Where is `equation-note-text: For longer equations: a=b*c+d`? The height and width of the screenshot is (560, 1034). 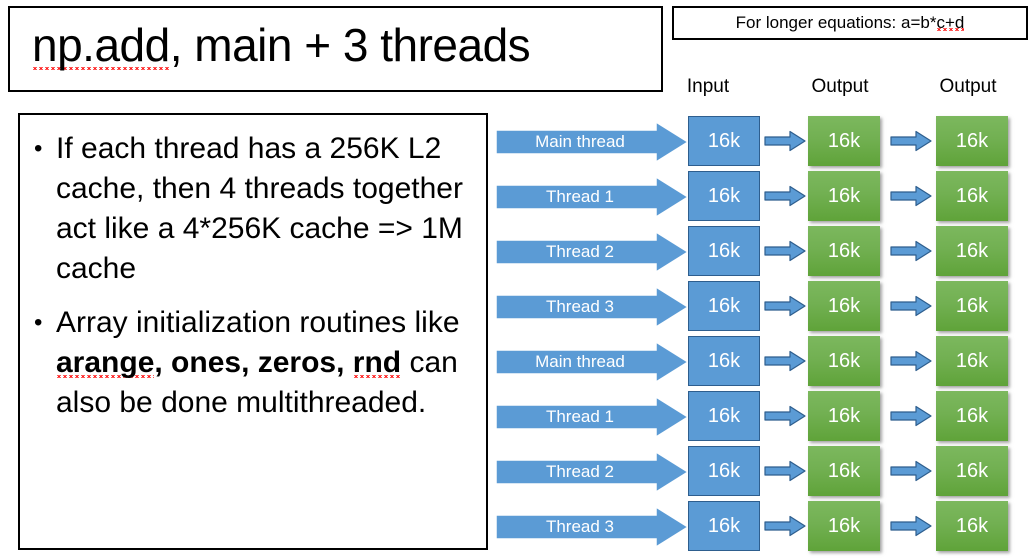
equation-note-text: For longer equations: a=b*c+d is located at coordinates (850, 23).